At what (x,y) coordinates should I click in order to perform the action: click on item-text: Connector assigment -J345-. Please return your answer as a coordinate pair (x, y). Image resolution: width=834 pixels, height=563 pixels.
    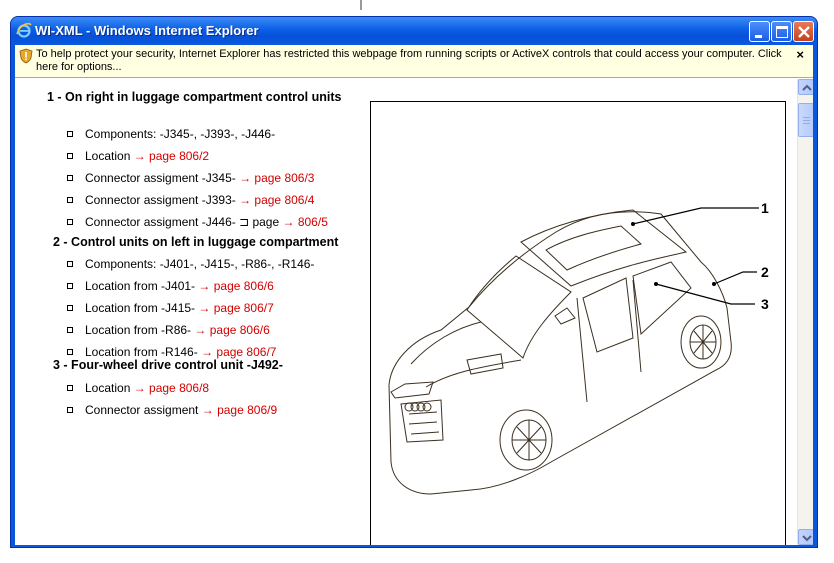
    Looking at the image, I should click on (162, 178).